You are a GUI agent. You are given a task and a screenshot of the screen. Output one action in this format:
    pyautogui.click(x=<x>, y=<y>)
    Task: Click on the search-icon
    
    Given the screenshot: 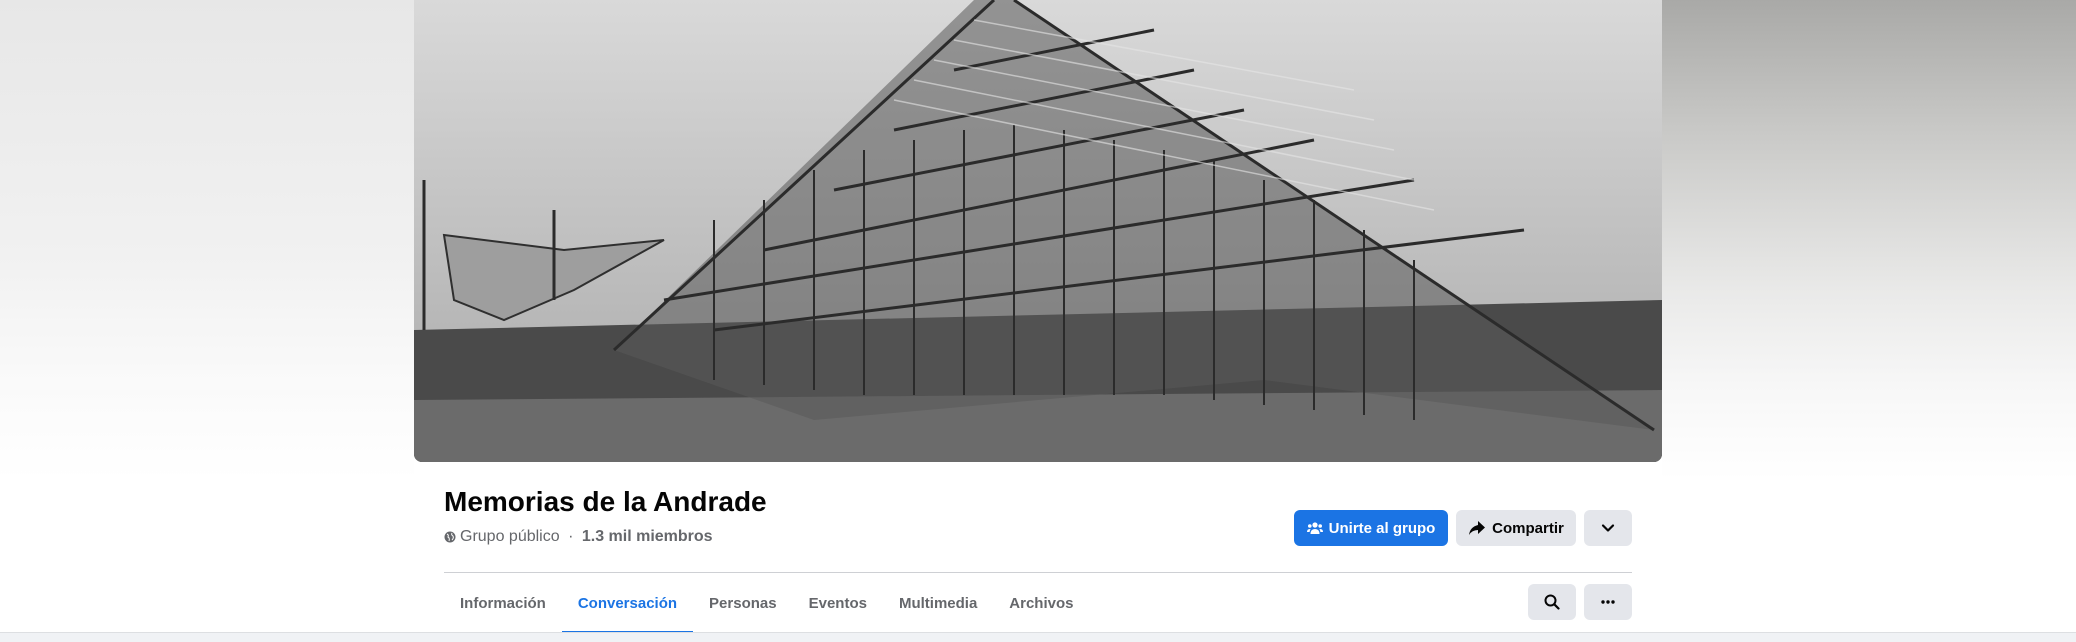 What is the action you would take?
    pyautogui.click(x=1552, y=602)
    